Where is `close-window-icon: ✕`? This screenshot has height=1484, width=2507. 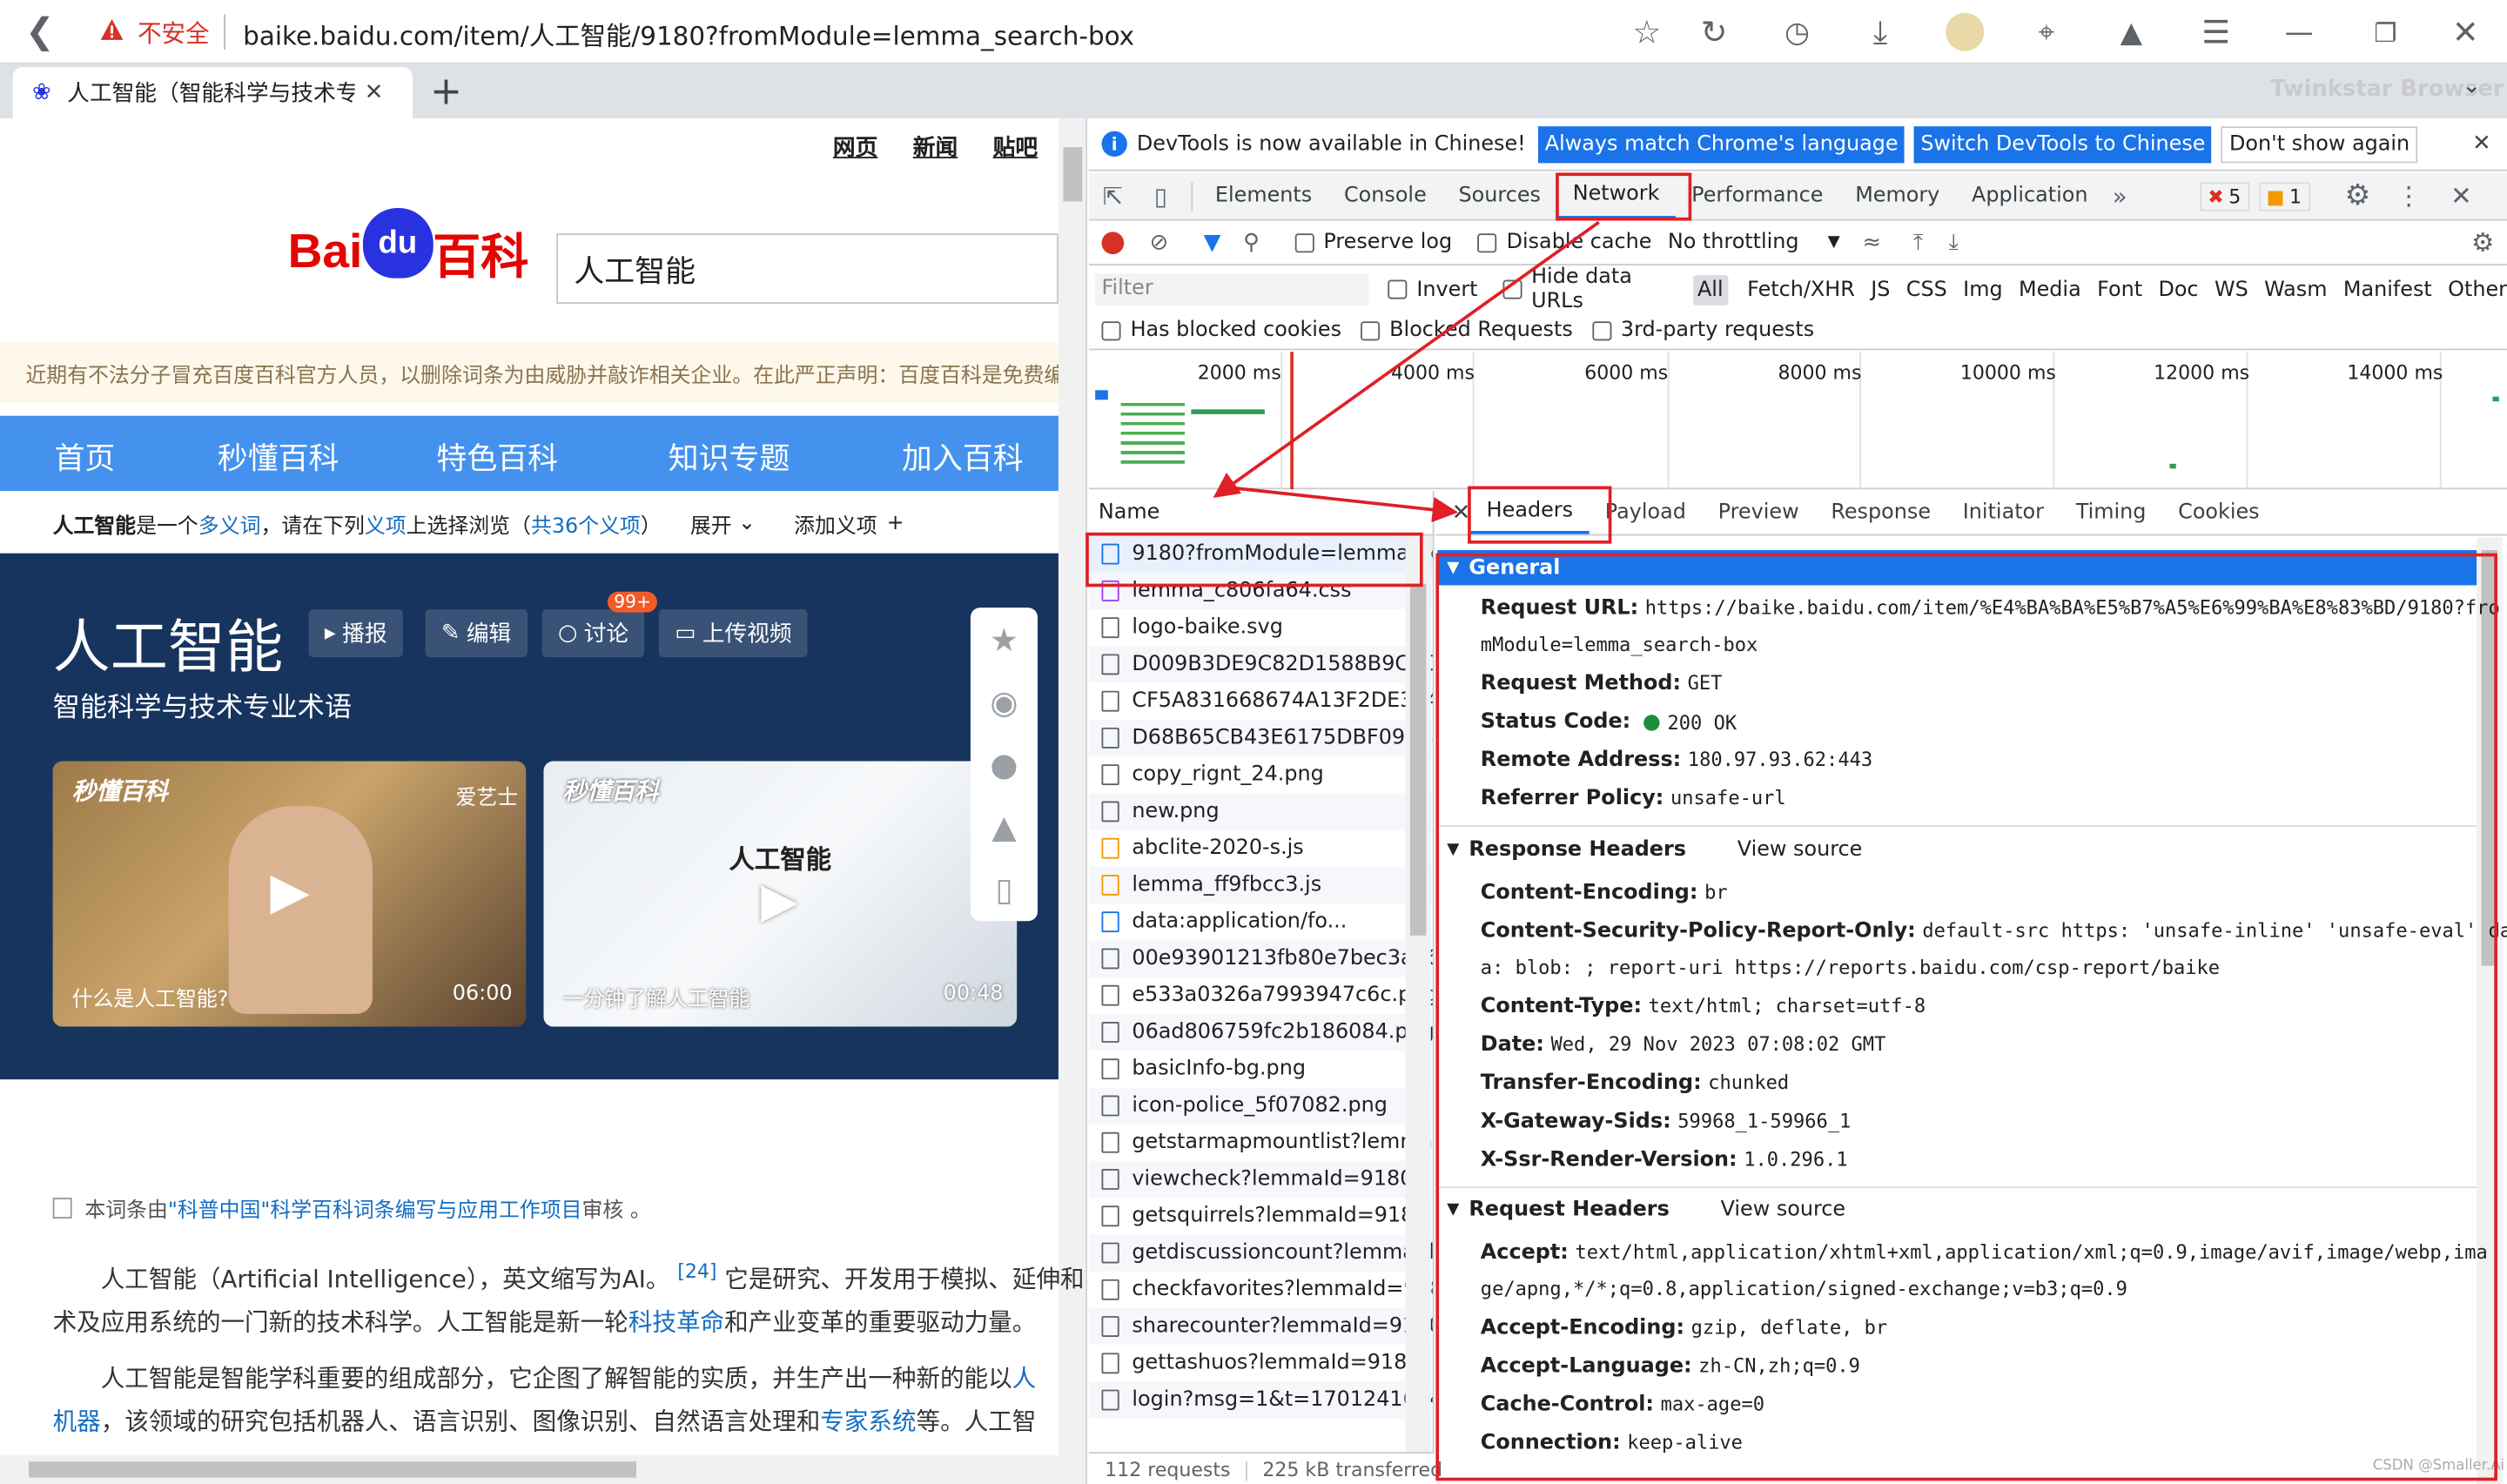 close-window-icon: ✕ is located at coordinates (2465, 32).